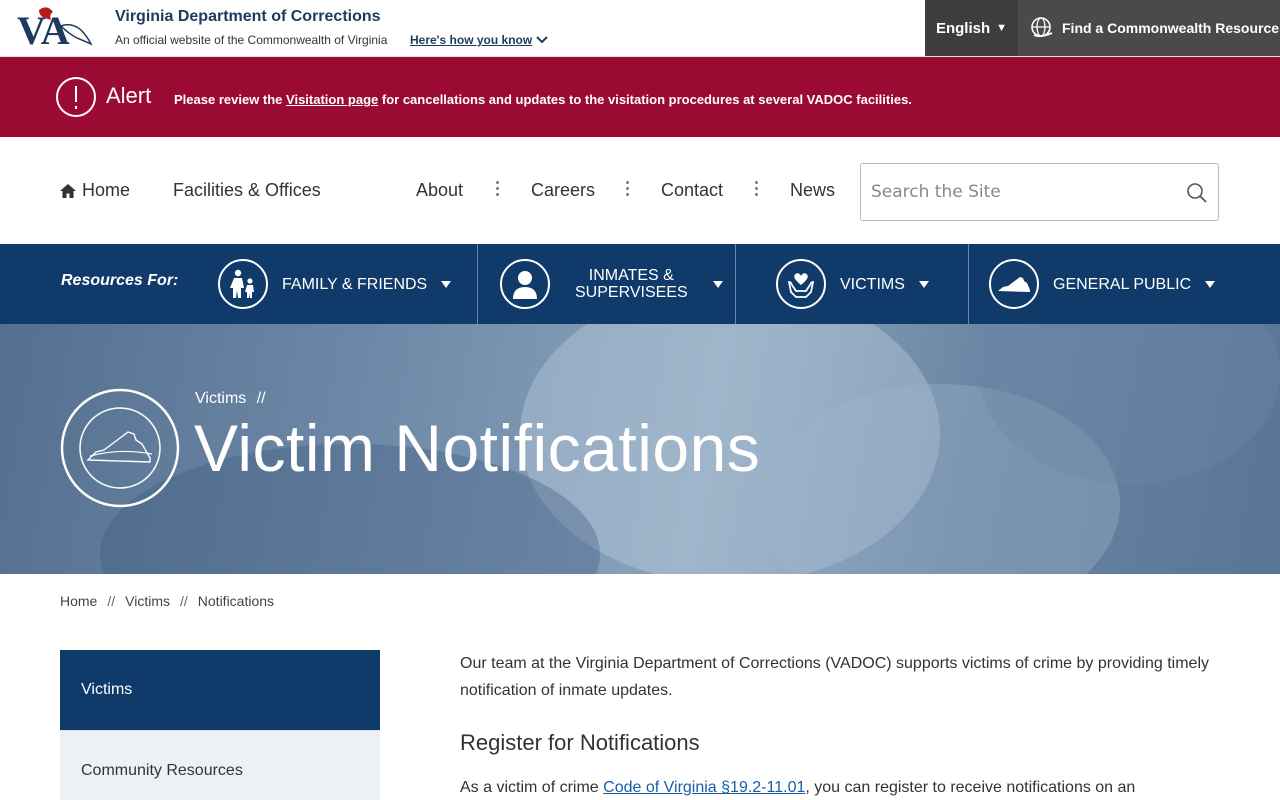  What do you see at coordinates (525, 284) in the screenshot?
I see `person-icon` at bounding box center [525, 284].